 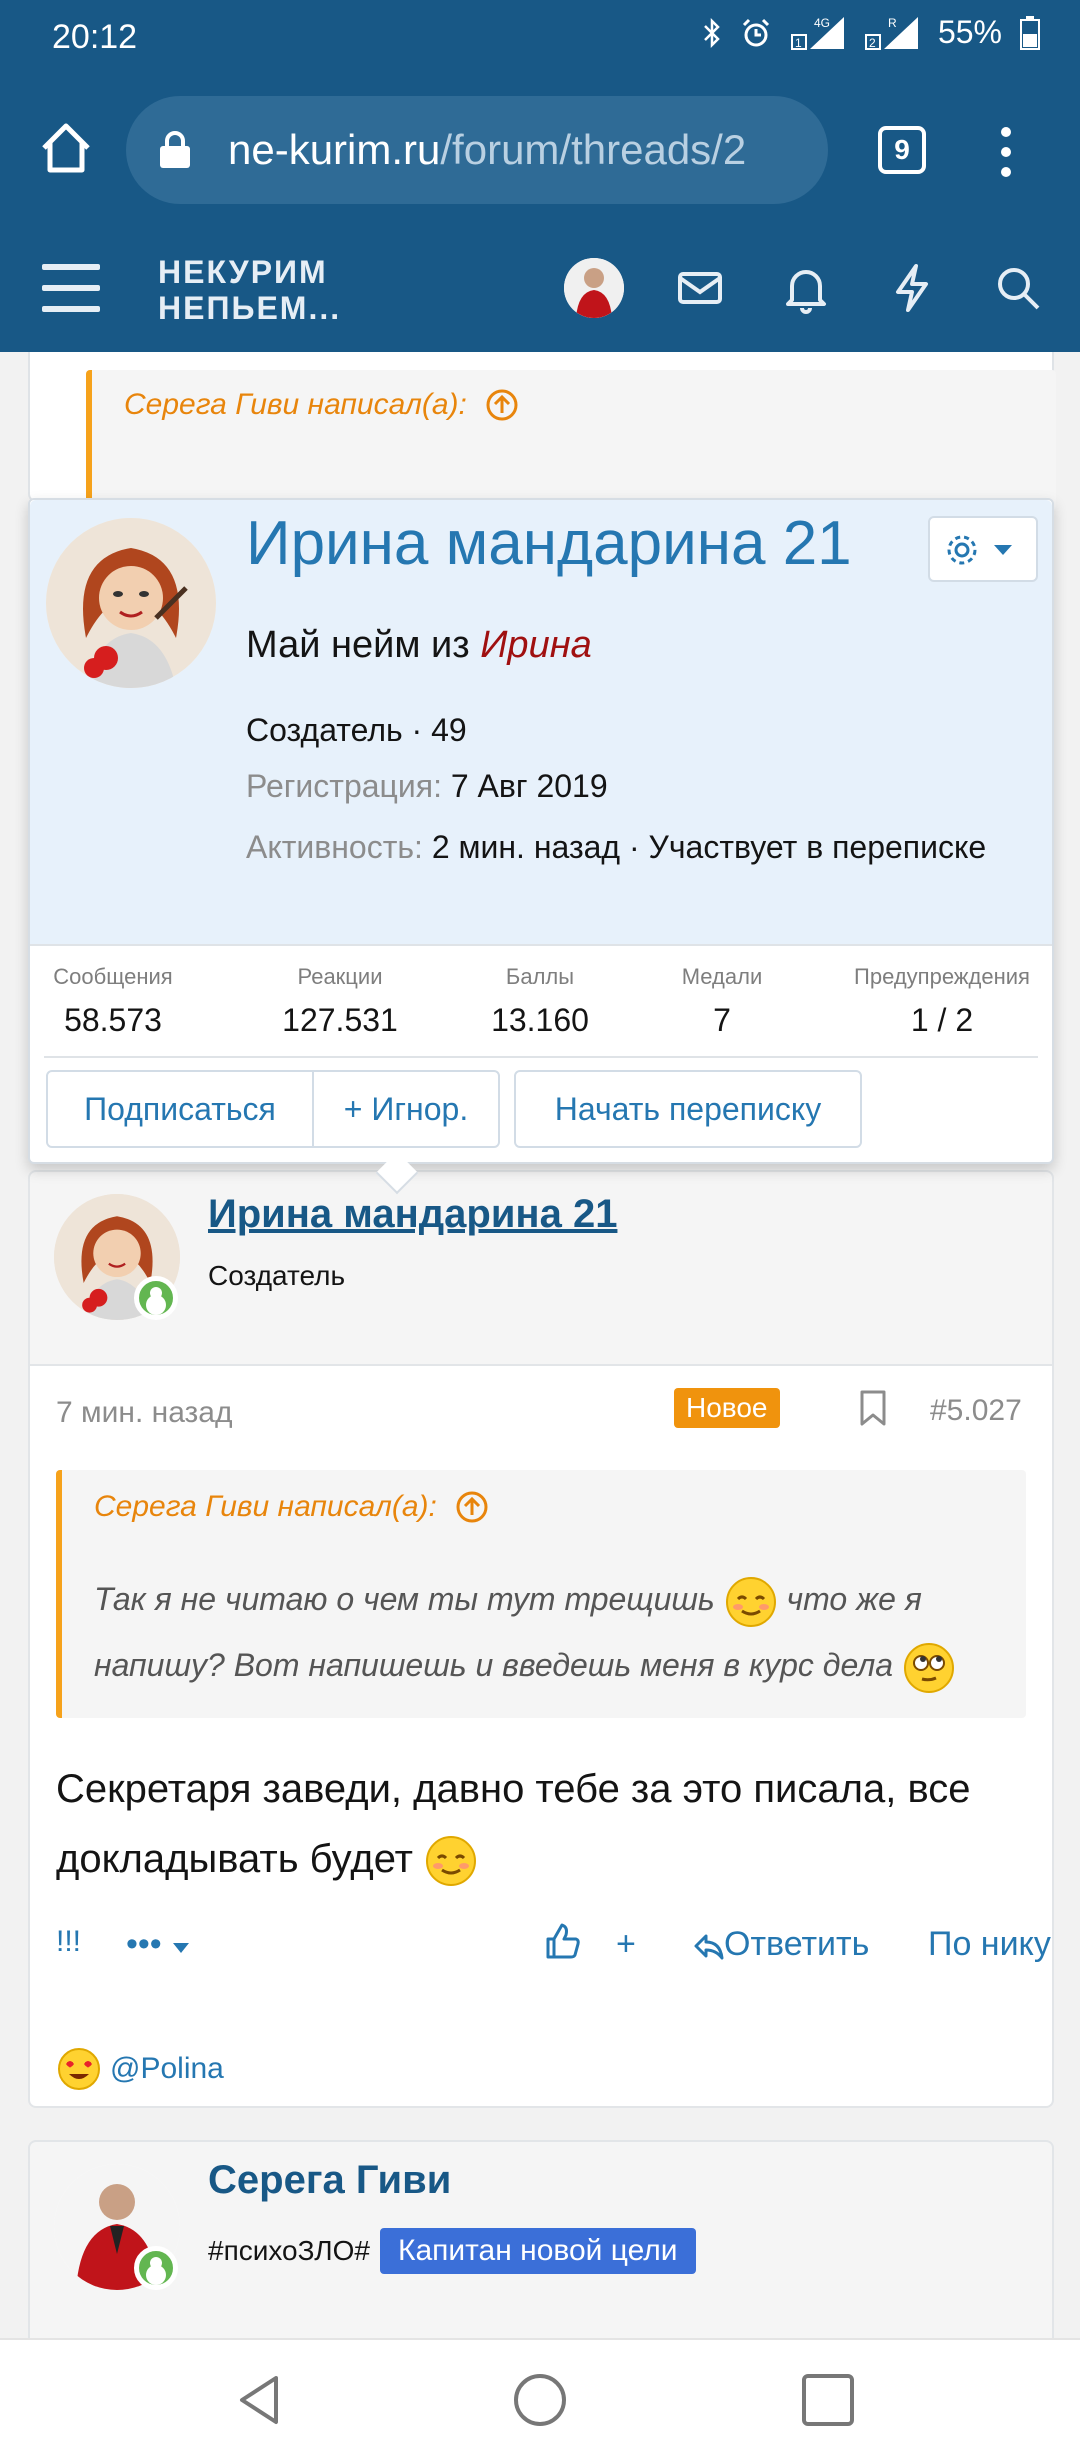 What do you see at coordinates (265, 1507) in the screenshot?
I see `post-quote-author: Серега Гиви написал(а):` at bounding box center [265, 1507].